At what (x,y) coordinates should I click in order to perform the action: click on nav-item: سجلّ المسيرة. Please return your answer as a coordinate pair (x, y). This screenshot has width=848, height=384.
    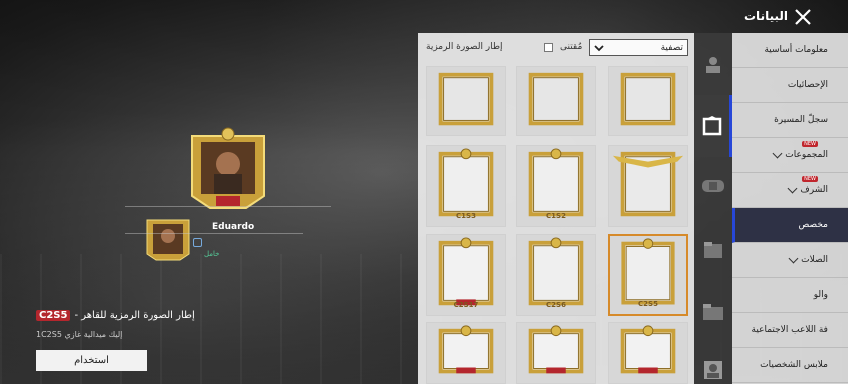
    Looking at the image, I should click on (790, 120).